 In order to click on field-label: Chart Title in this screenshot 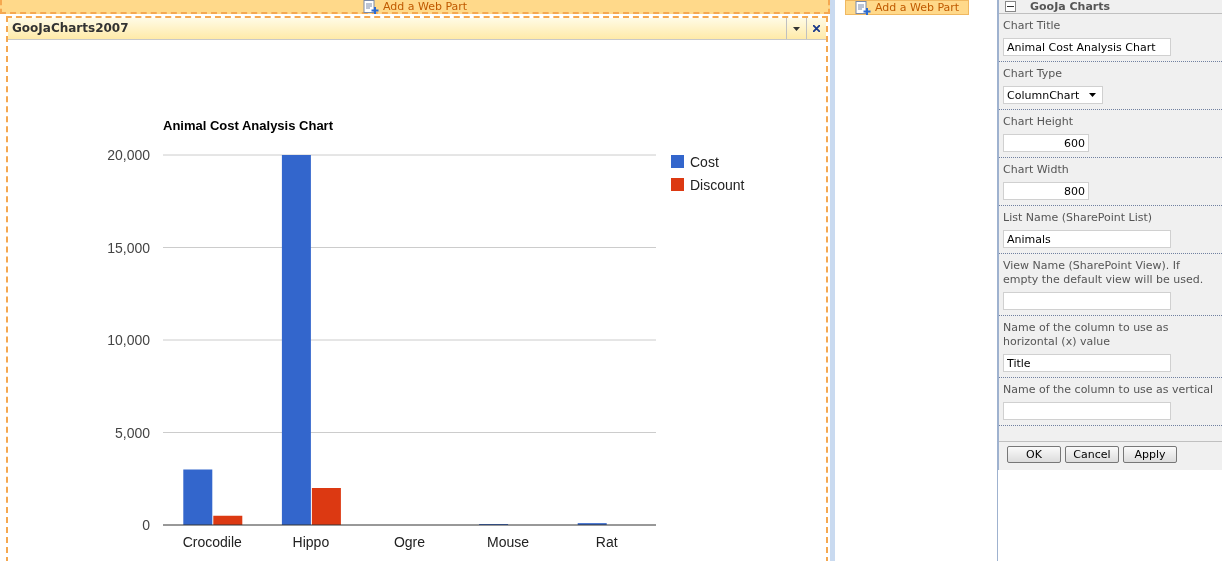, I will do `click(1032, 26)`.